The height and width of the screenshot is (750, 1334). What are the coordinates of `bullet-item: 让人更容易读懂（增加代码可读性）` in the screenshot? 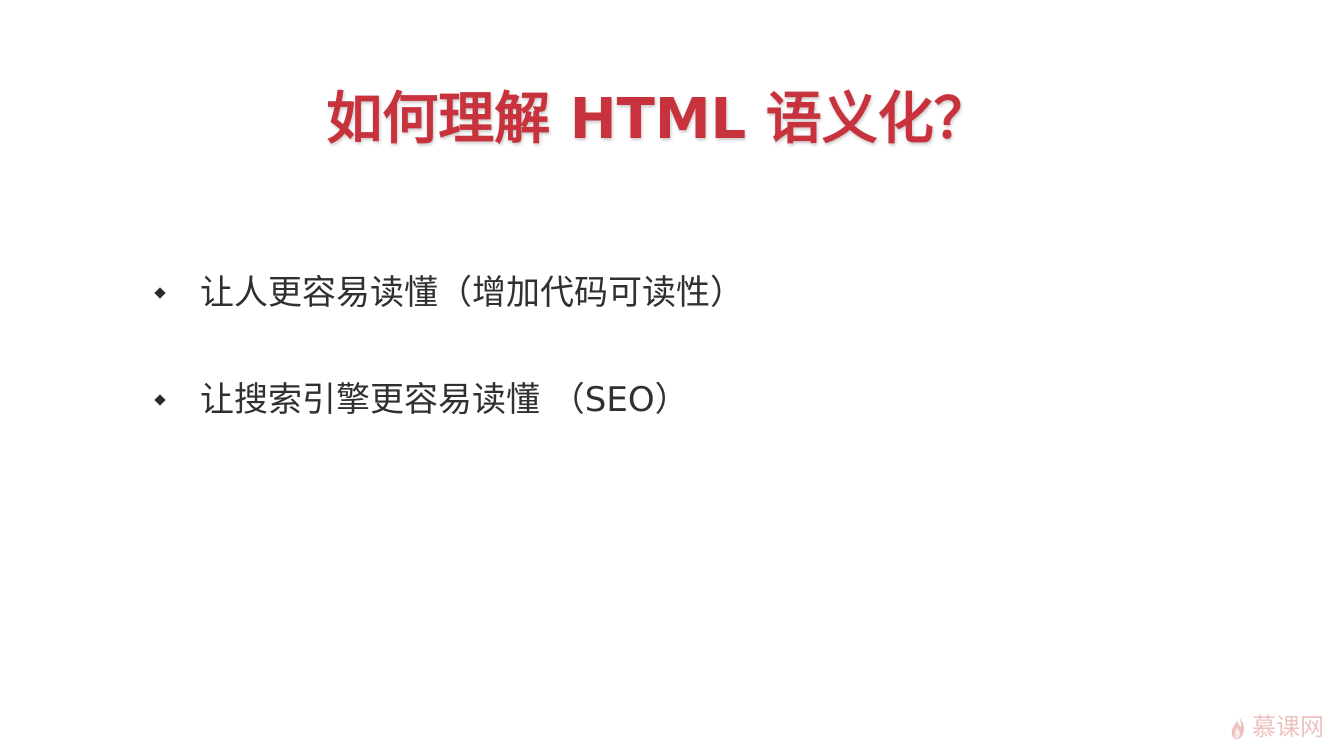 It's located at (650, 293).